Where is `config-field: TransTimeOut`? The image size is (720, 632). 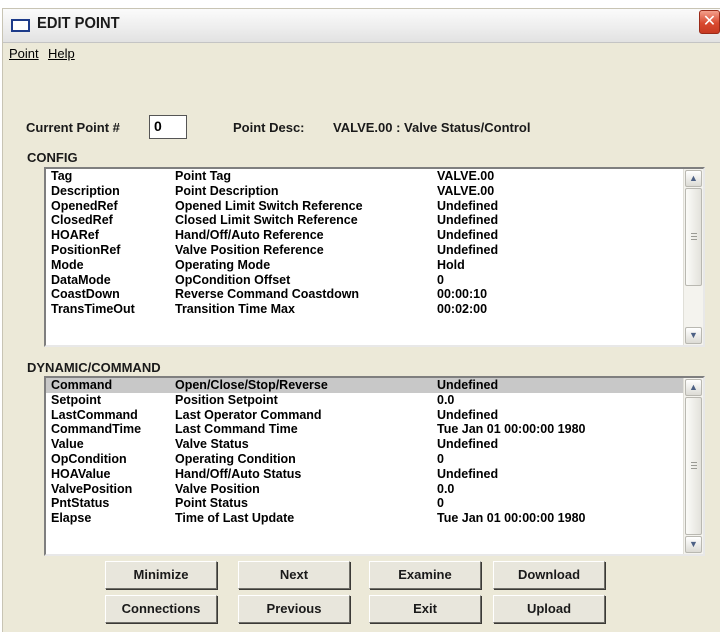 config-field: TransTimeOut is located at coordinates (93, 309).